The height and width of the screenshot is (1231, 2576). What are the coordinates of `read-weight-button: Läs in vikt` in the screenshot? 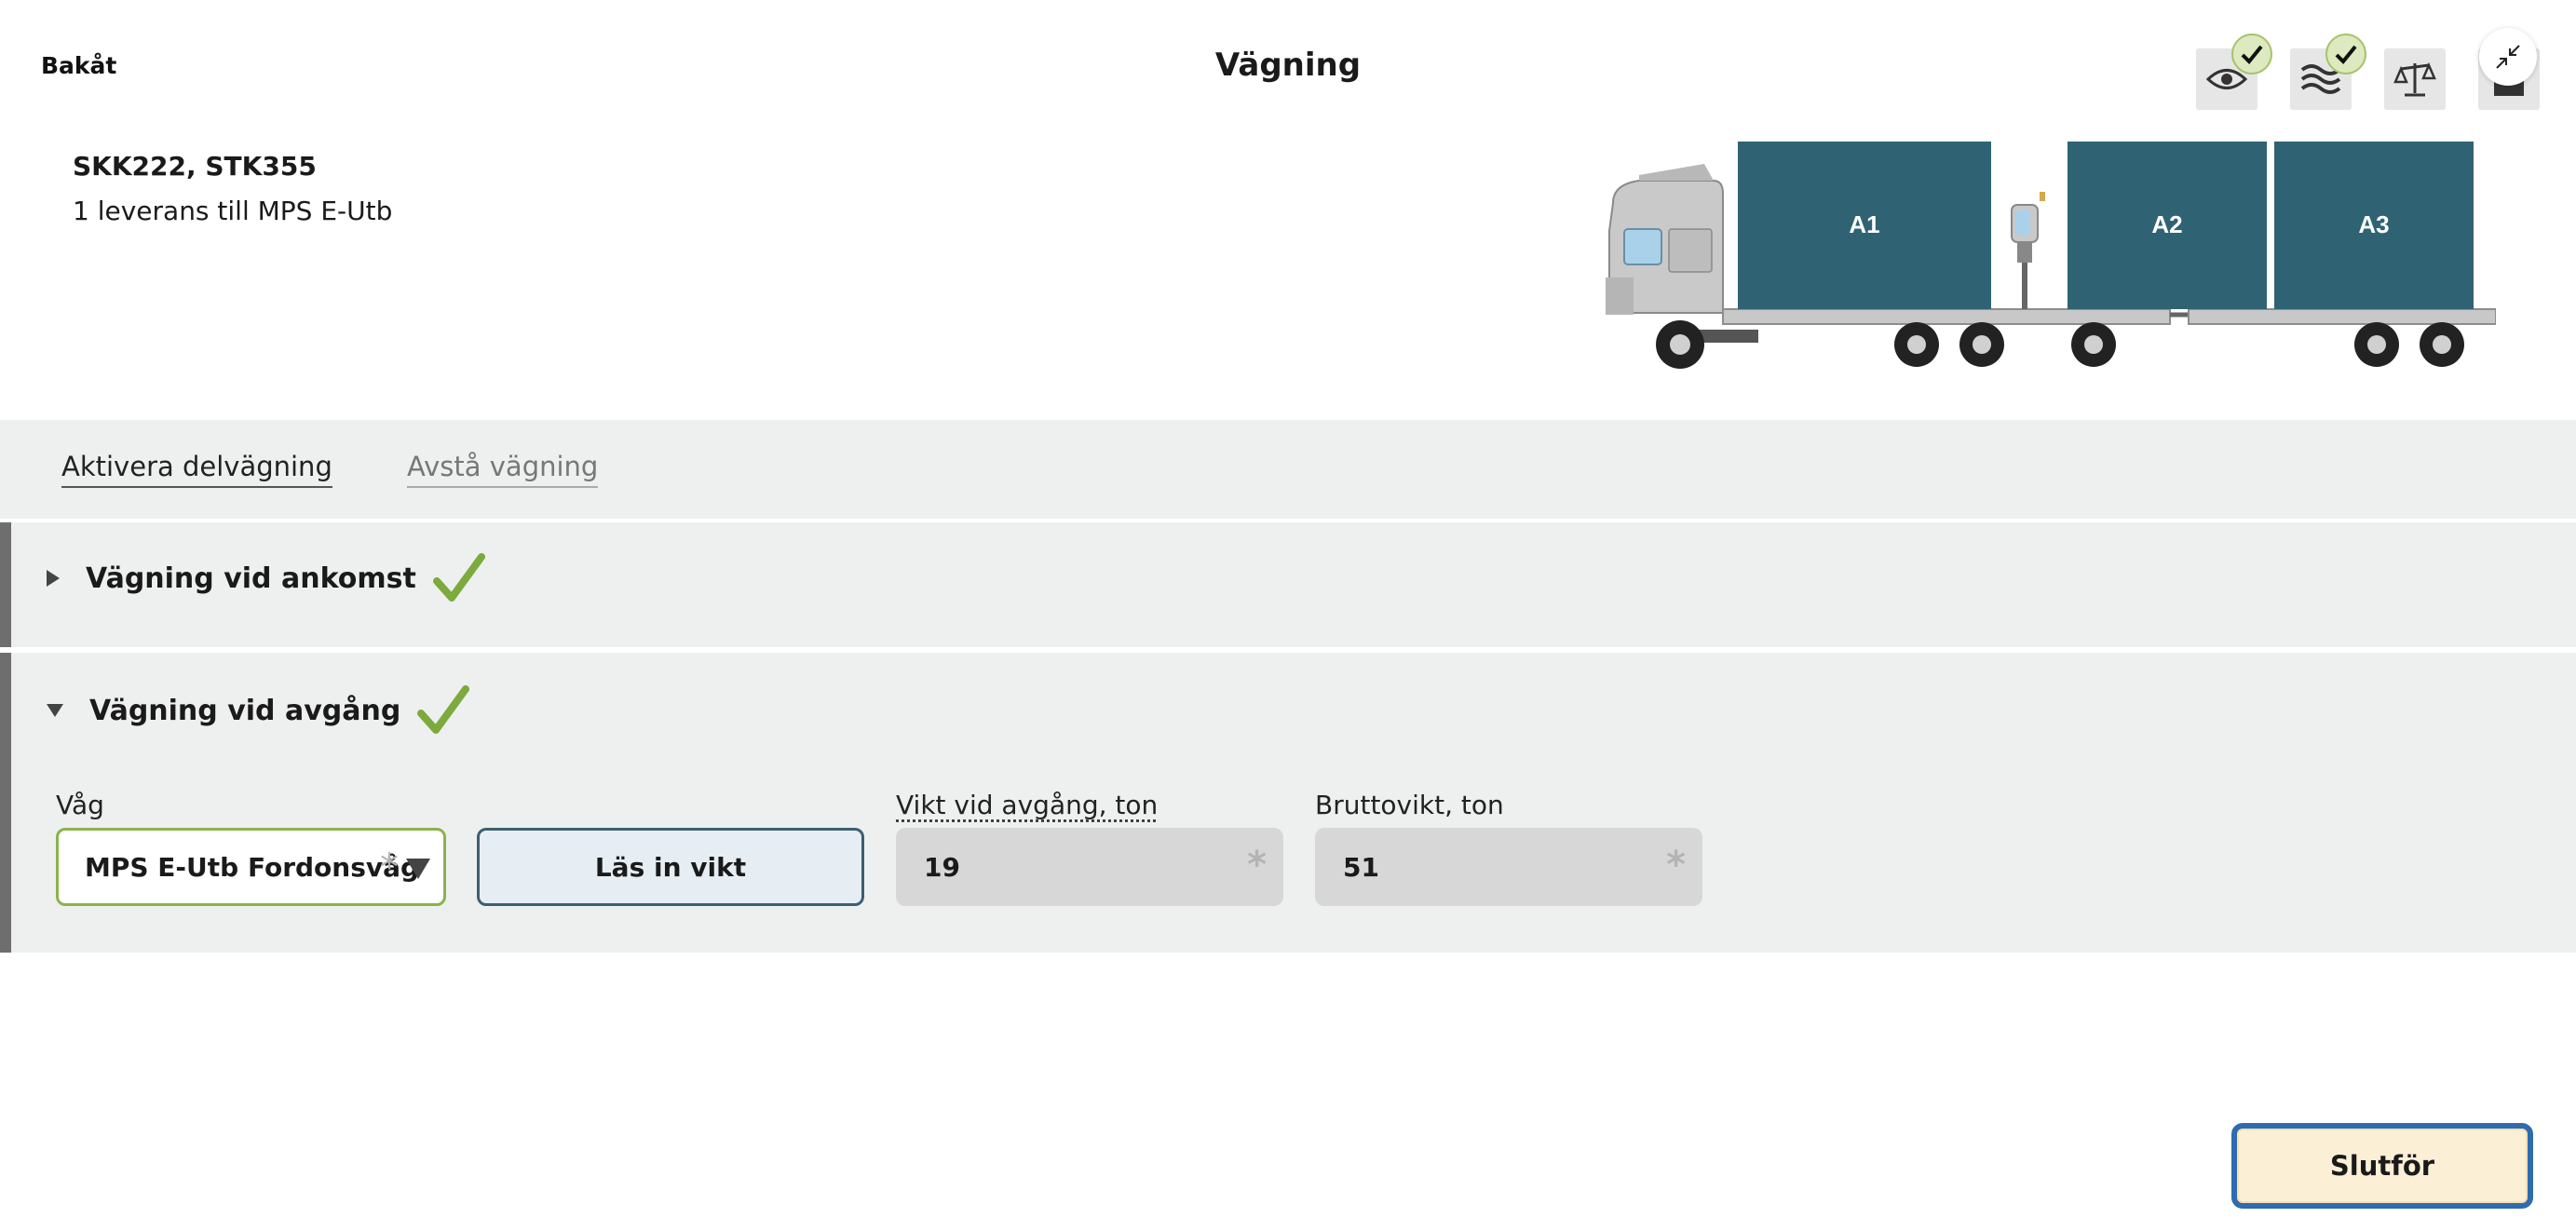 It's located at (670, 867).